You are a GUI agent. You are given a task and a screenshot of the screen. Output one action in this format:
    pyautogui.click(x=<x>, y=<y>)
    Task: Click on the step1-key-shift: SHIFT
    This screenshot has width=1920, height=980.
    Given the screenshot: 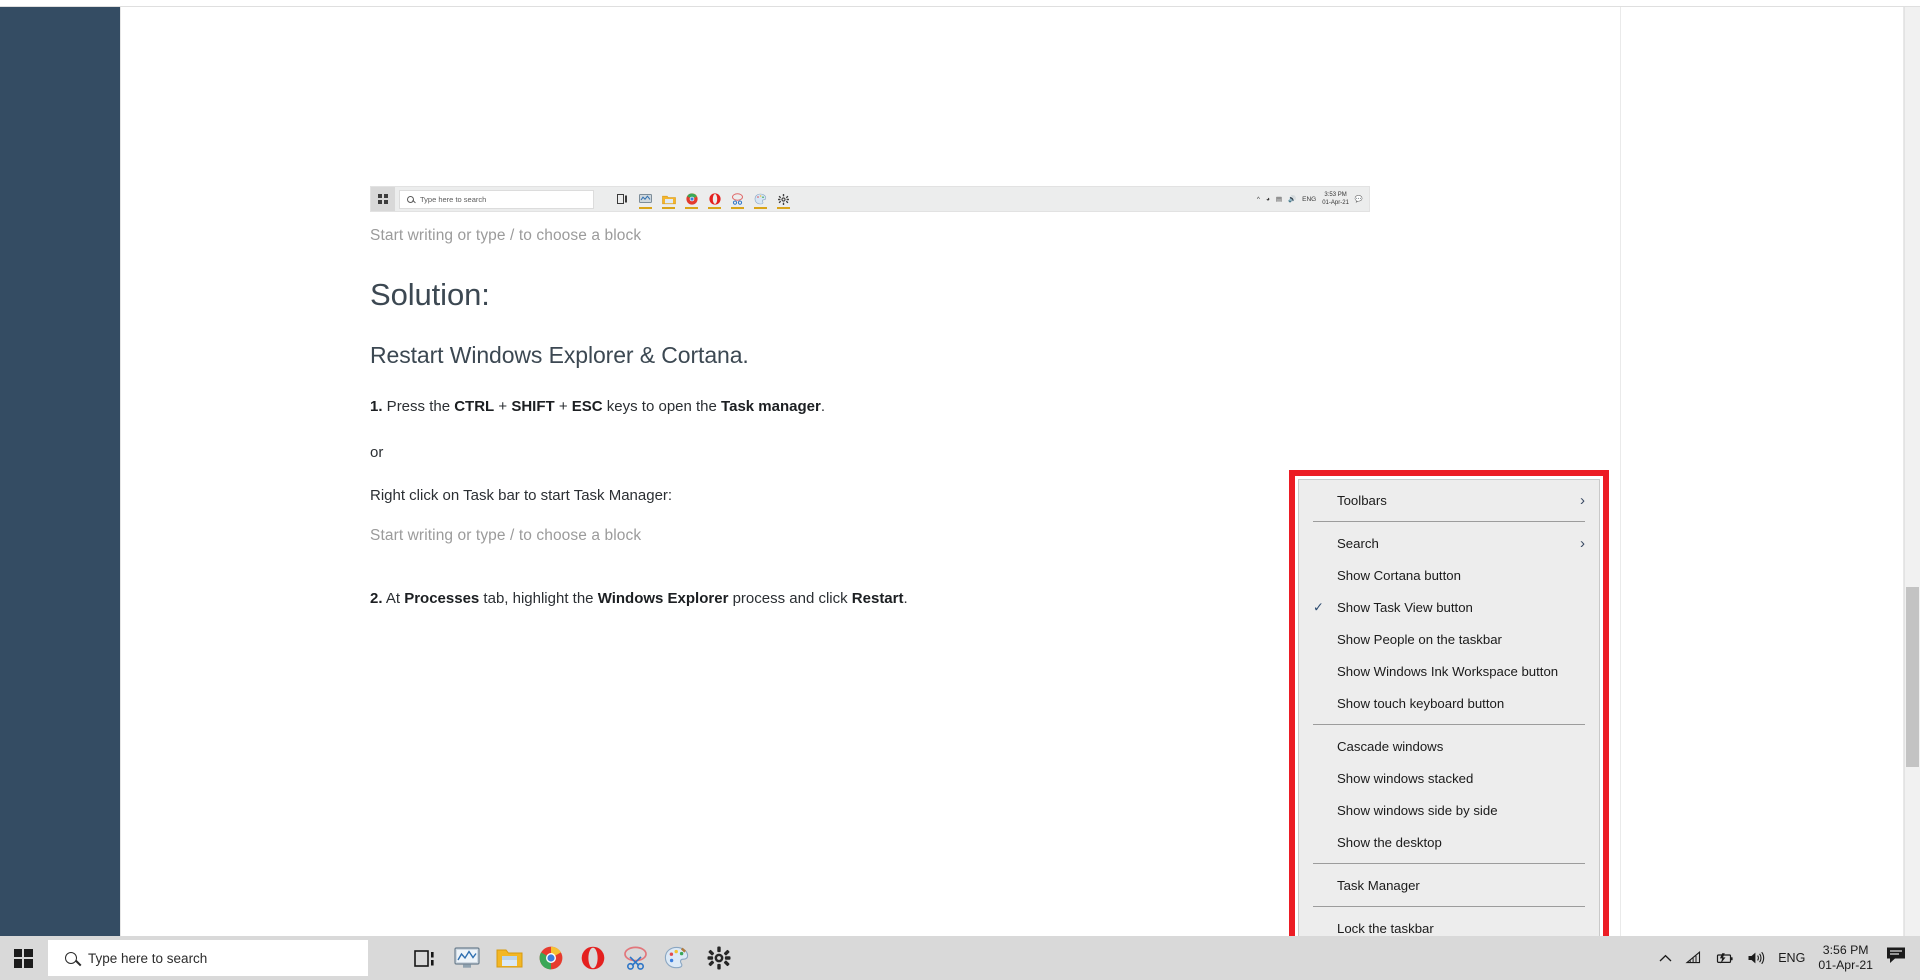 What is the action you would take?
    pyautogui.click(x=533, y=406)
    